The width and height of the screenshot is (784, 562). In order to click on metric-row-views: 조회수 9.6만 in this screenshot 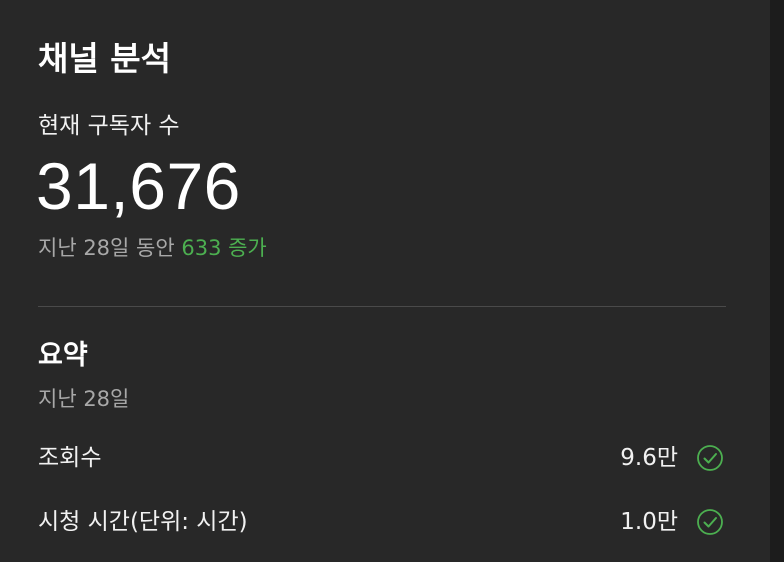, I will do `click(382, 458)`.